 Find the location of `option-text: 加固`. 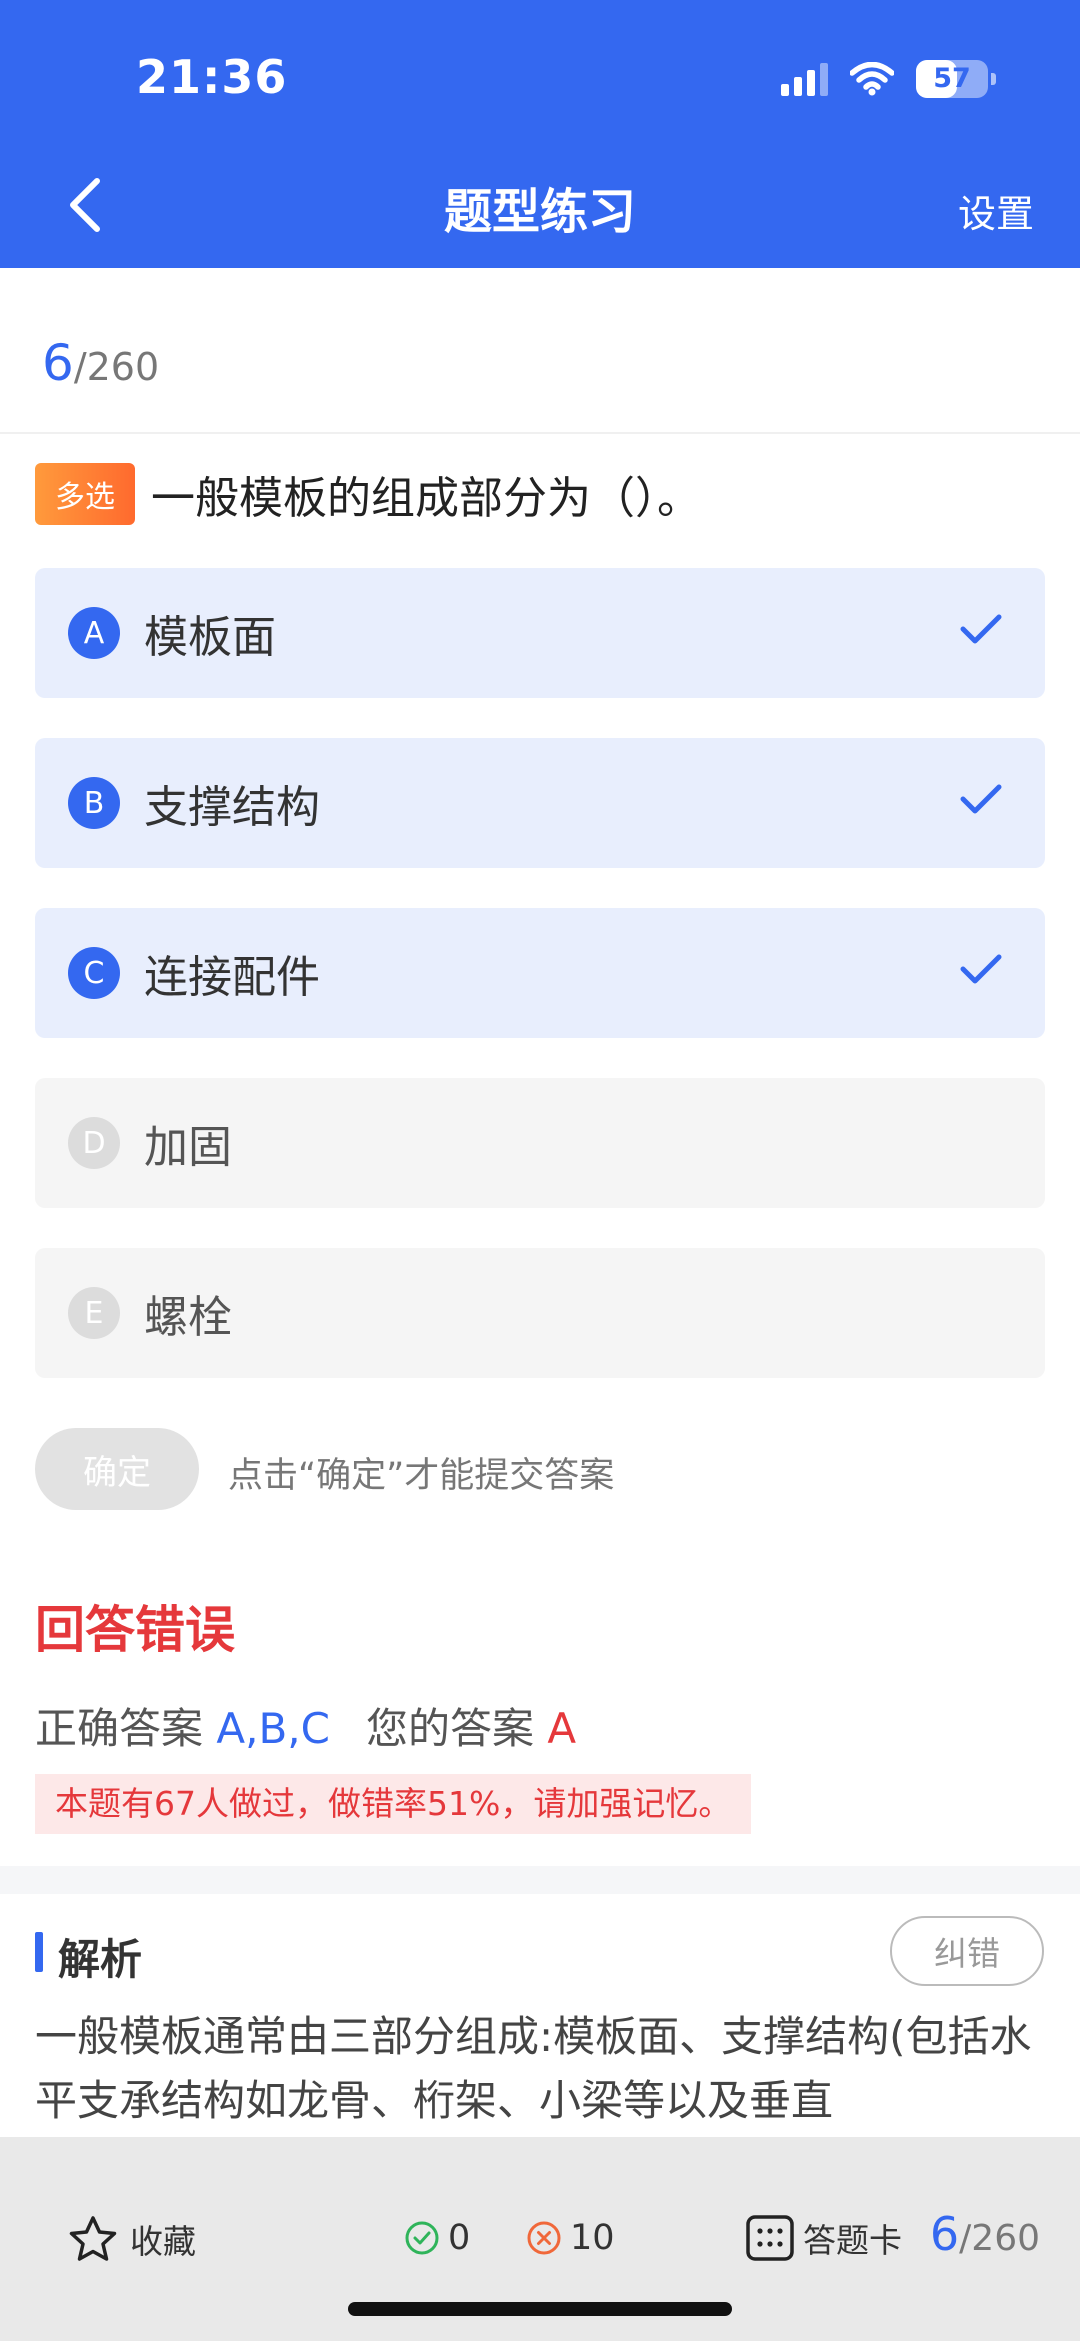

option-text: 加固 is located at coordinates (188, 1147).